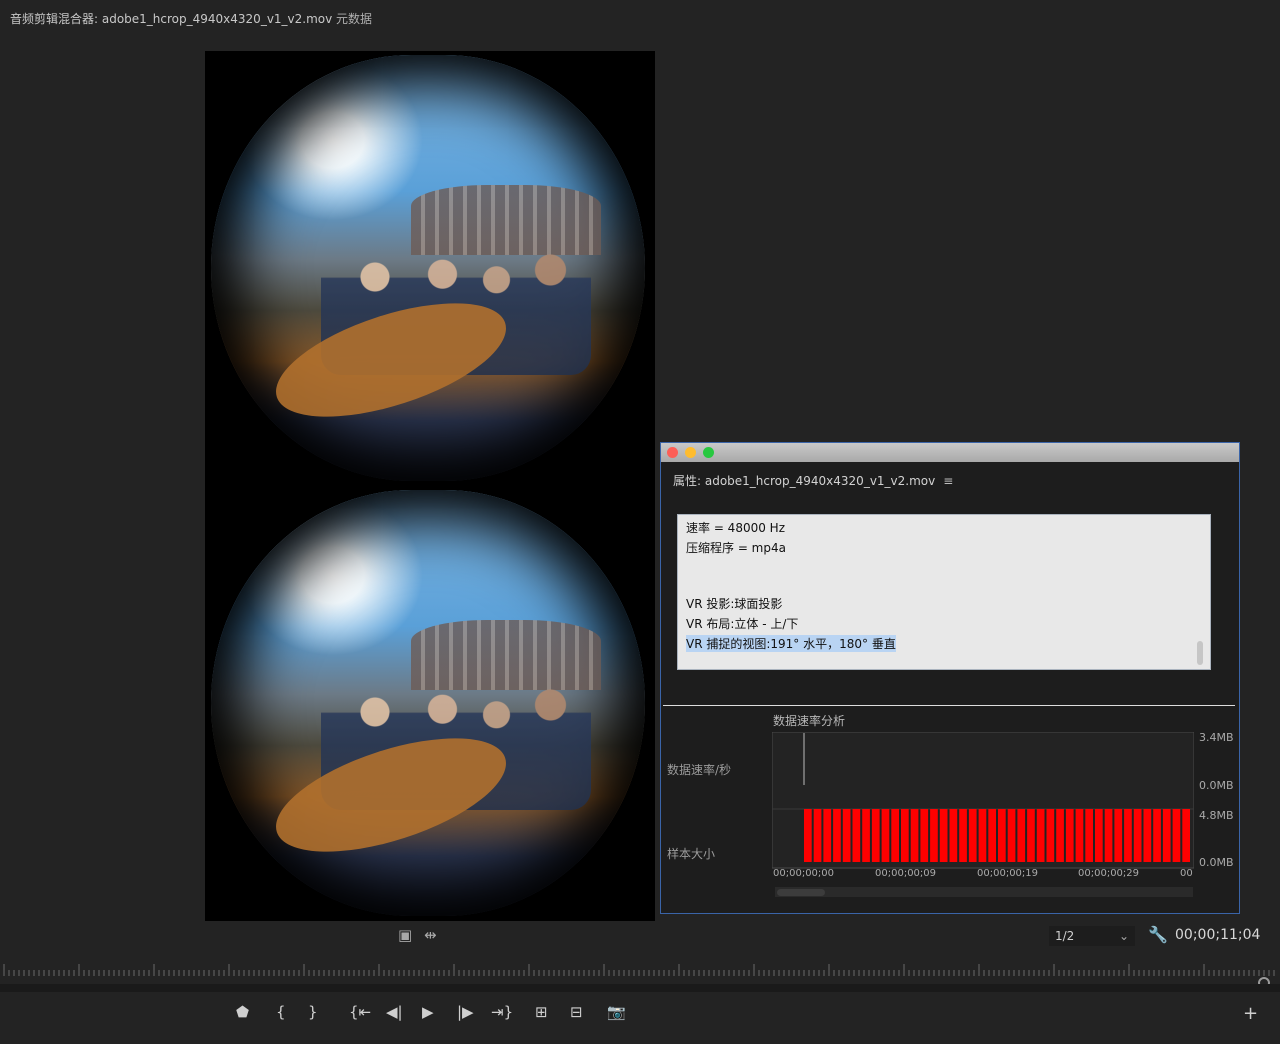  Describe the element at coordinates (949, 705) in the screenshot. I see `section-divider` at that location.